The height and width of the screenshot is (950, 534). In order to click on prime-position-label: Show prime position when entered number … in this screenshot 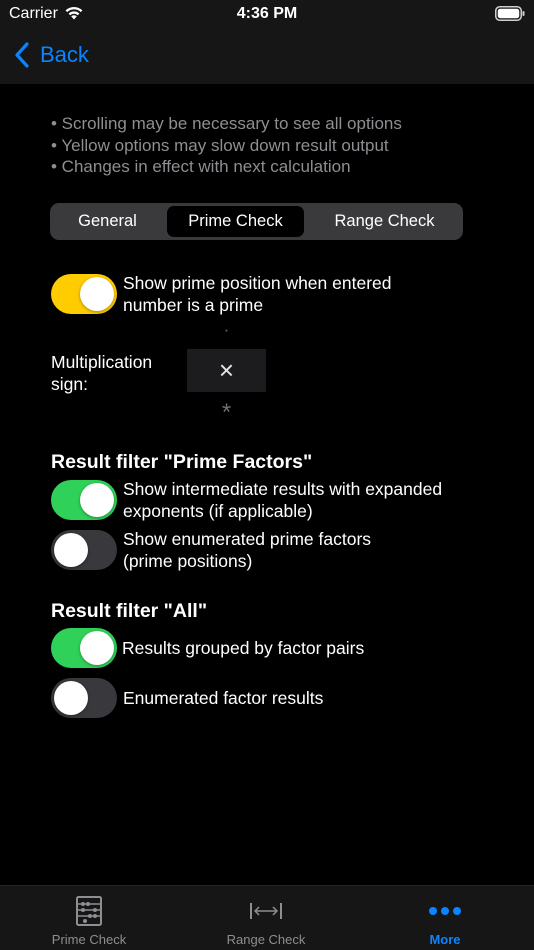, I will do `click(257, 294)`.